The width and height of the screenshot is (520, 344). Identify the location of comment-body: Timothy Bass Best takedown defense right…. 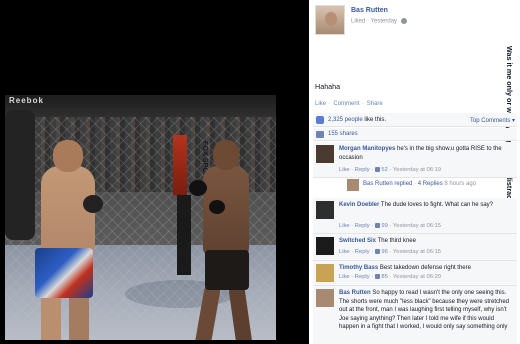
(427, 268).